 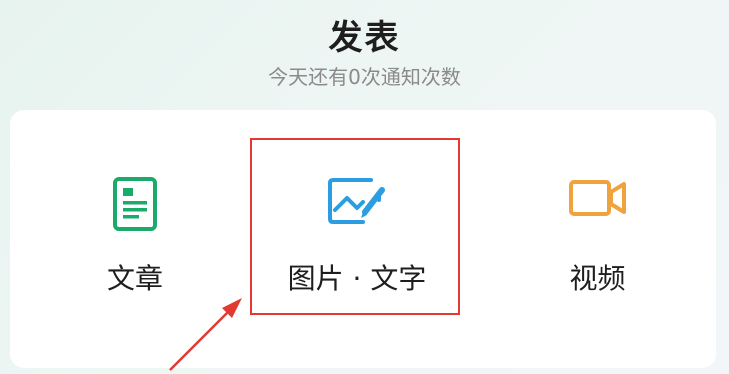 What do you see at coordinates (364, 77) in the screenshot?
I see `notification-count-text: 今天还有0次通知次数` at bounding box center [364, 77].